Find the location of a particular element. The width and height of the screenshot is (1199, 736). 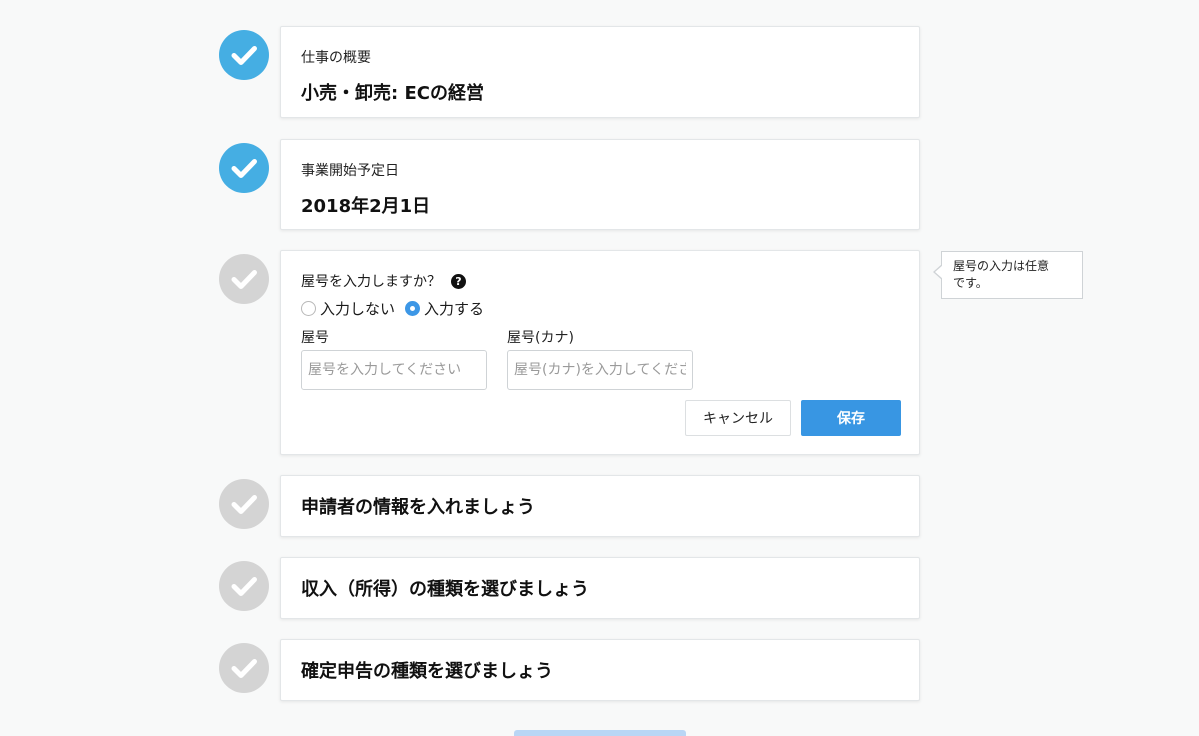

step-4-title: 申請者の情報を入れましょう is located at coordinates (418, 507).